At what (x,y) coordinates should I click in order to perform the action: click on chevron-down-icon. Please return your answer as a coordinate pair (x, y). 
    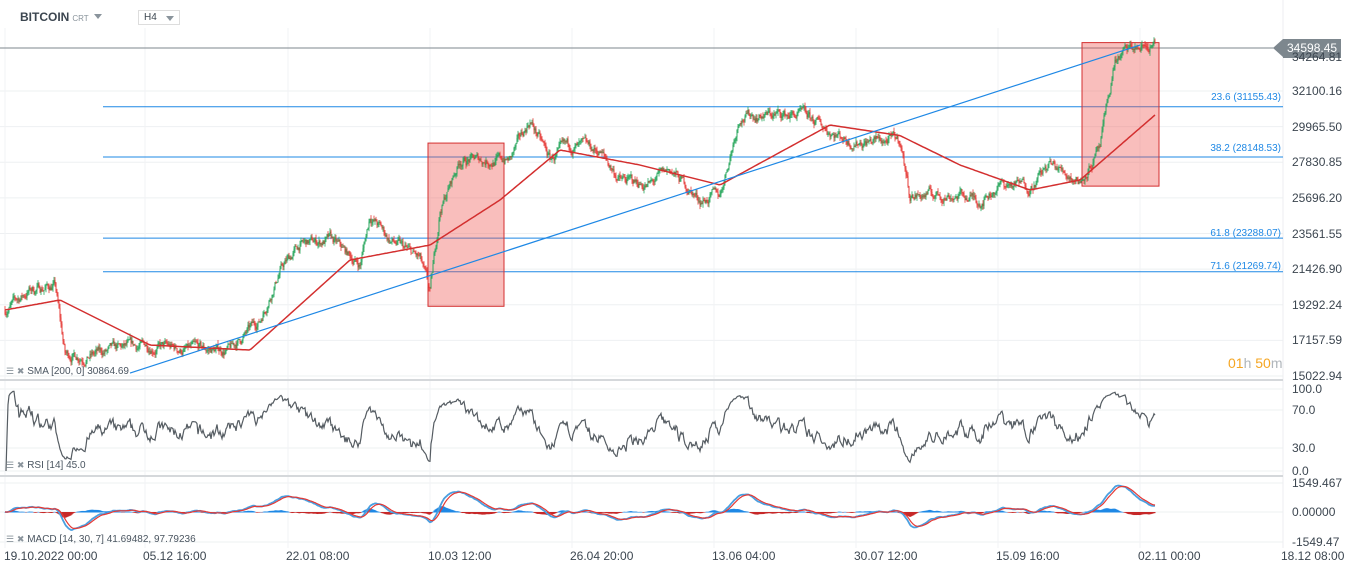
    Looking at the image, I should click on (98, 16).